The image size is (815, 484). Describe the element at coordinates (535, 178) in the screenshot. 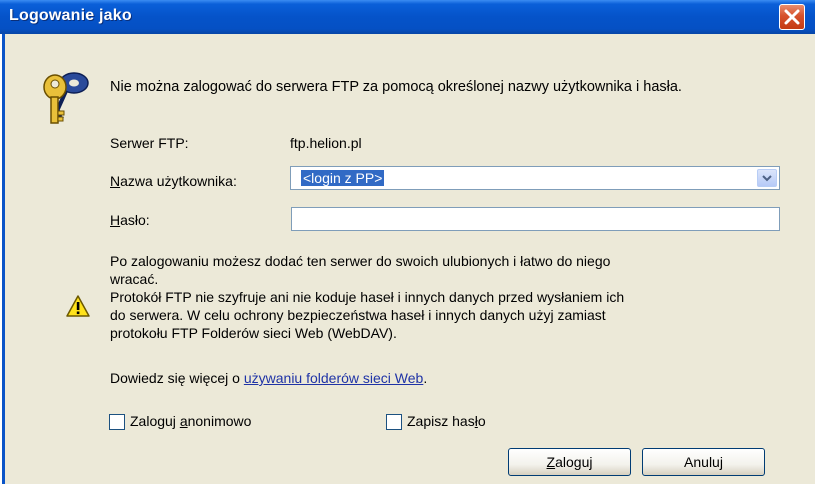

I see `username-combobox: <login z PP>` at that location.